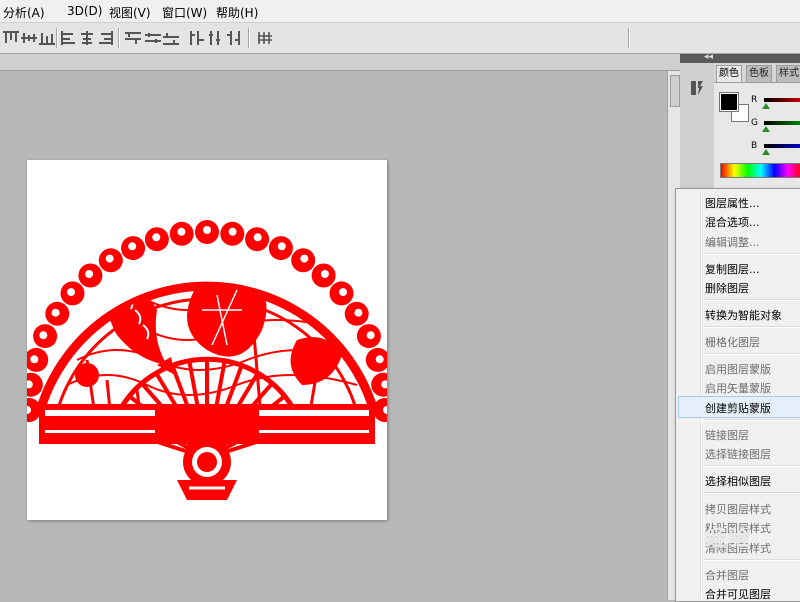 Image resolution: width=800 pixels, height=602 pixels. What do you see at coordinates (738, 481) in the screenshot?
I see `menu-item-select-similar-layers: 选择相似图层` at bounding box center [738, 481].